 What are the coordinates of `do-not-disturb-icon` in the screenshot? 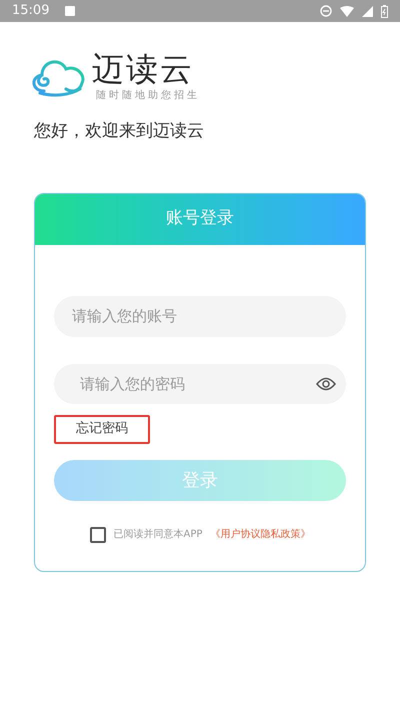 It's located at (326, 11).